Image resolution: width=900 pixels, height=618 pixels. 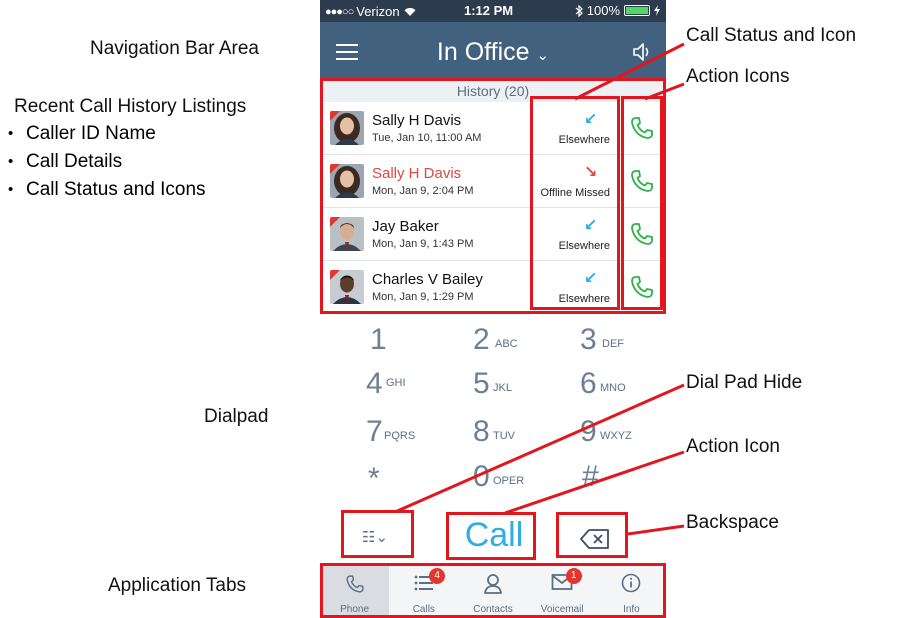 What do you see at coordinates (592, 535) in the screenshot?
I see `highlight-backspace` at bounding box center [592, 535].